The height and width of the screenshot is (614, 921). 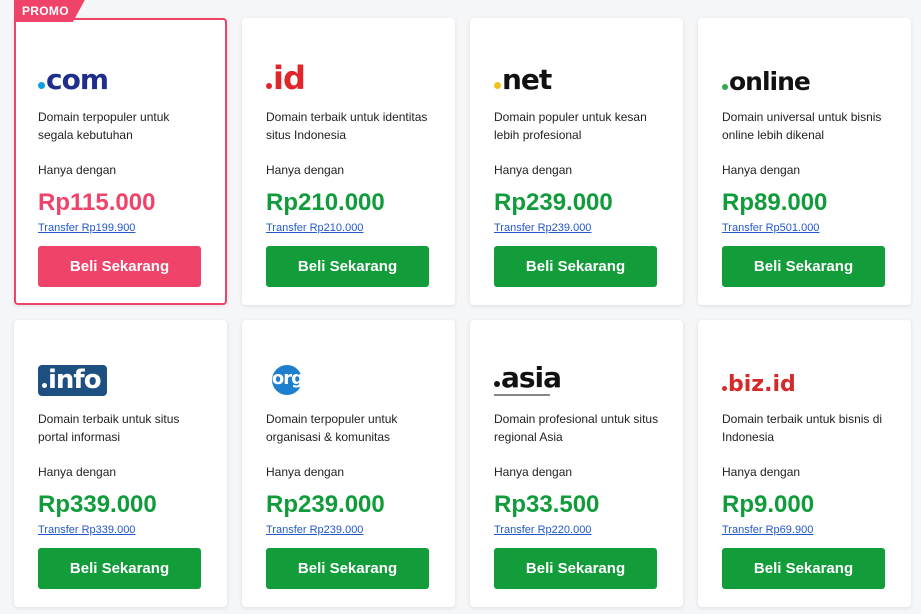 What do you see at coordinates (97, 504) in the screenshot?
I see `domain-price: Rp339.000` at bounding box center [97, 504].